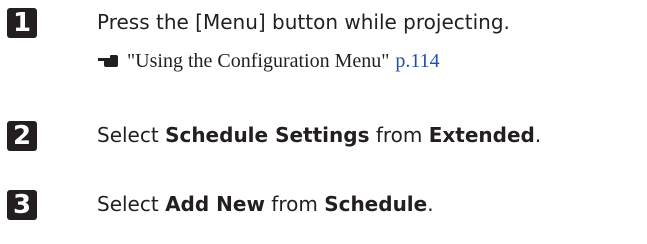  What do you see at coordinates (22, 136) in the screenshot?
I see `step-number-badge: 2` at bounding box center [22, 136].